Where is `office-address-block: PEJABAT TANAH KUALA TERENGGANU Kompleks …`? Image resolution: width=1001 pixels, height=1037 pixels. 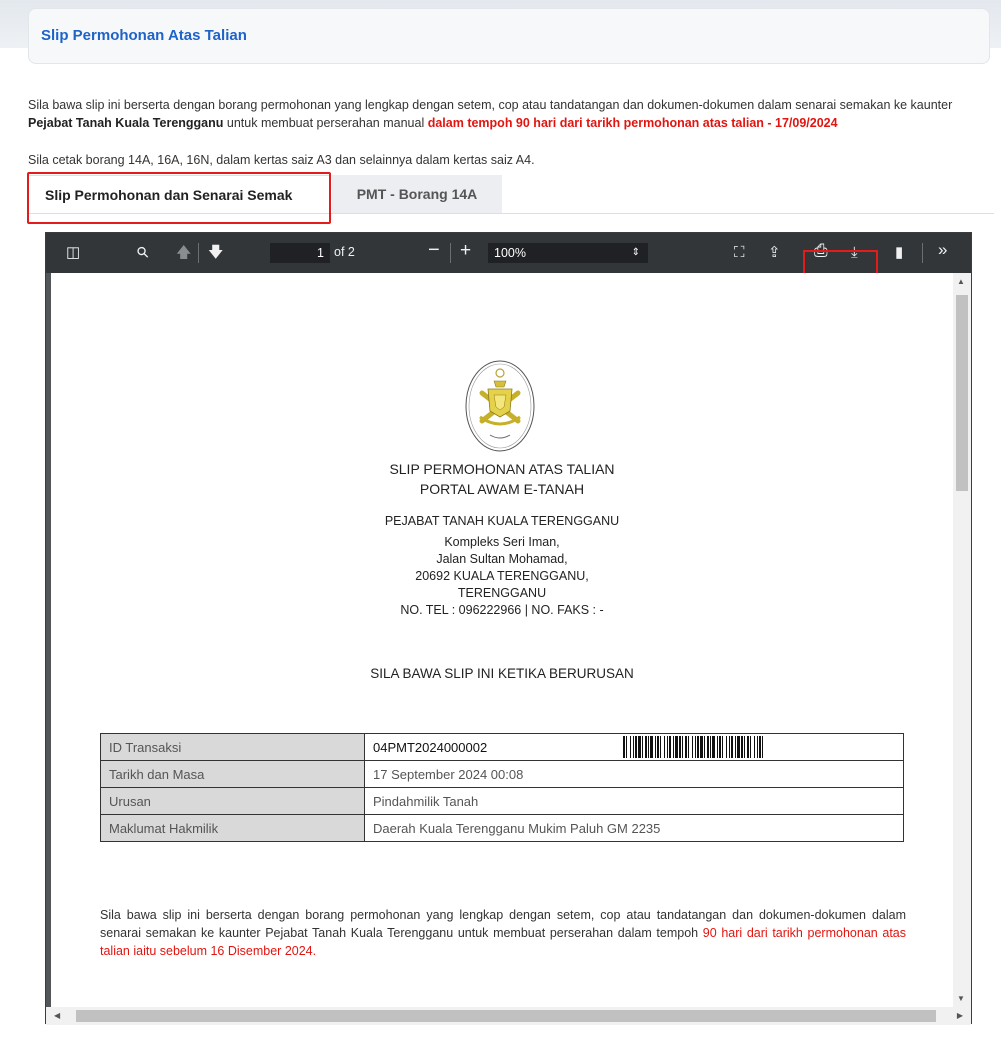
office-address-block: PEJABAT TANAH KUALA TERENGGANU Kompleks … is located at coordinates (502, 566).